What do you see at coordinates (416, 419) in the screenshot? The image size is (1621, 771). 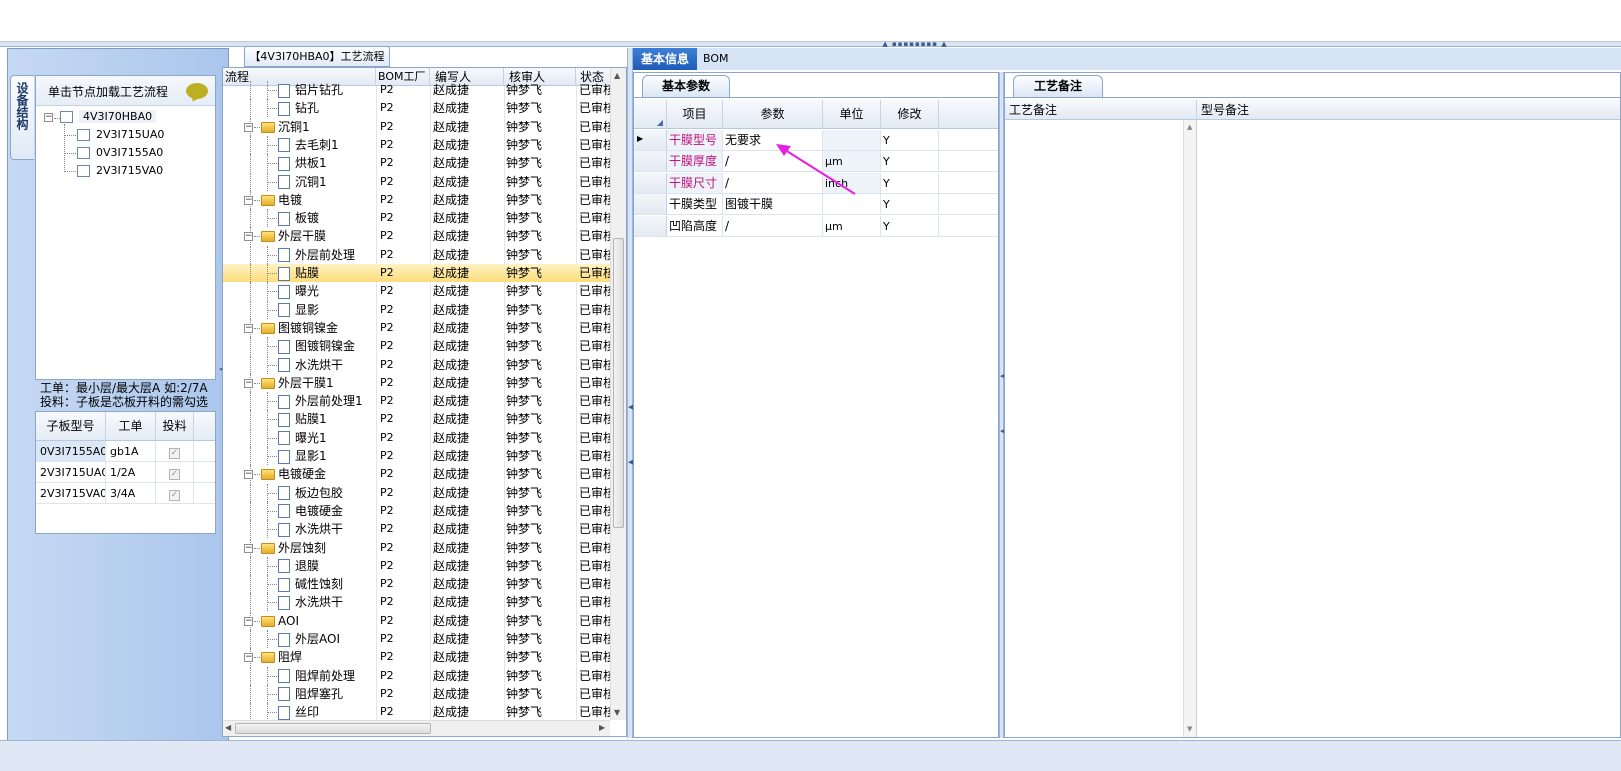 I see `process-row: 贴膜1 P2 赵成捷 钟梦飞 已审核` at bounding box center [416, 419].